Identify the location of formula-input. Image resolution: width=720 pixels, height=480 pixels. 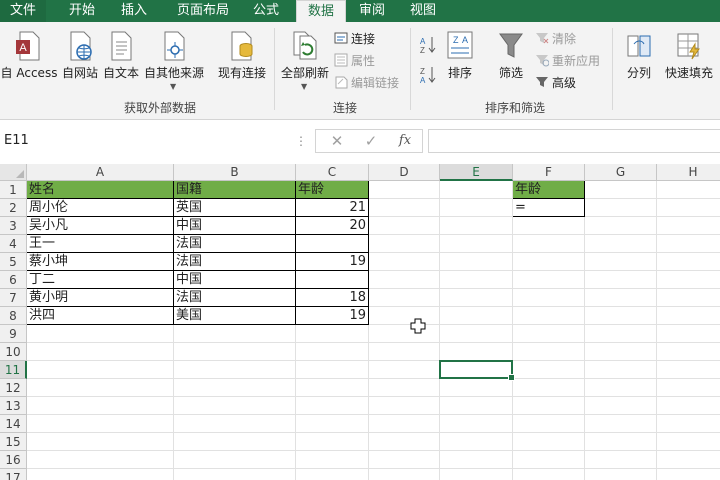
(574, 141).